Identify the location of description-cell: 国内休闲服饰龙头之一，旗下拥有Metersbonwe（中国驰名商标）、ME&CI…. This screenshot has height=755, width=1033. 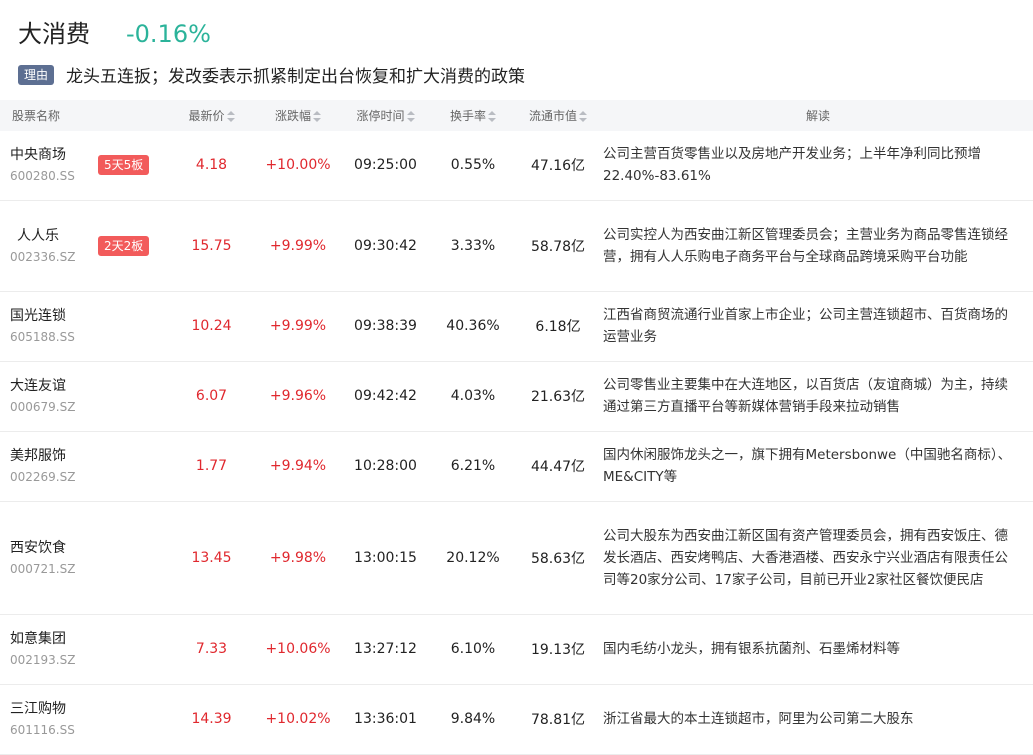
(807, 466).